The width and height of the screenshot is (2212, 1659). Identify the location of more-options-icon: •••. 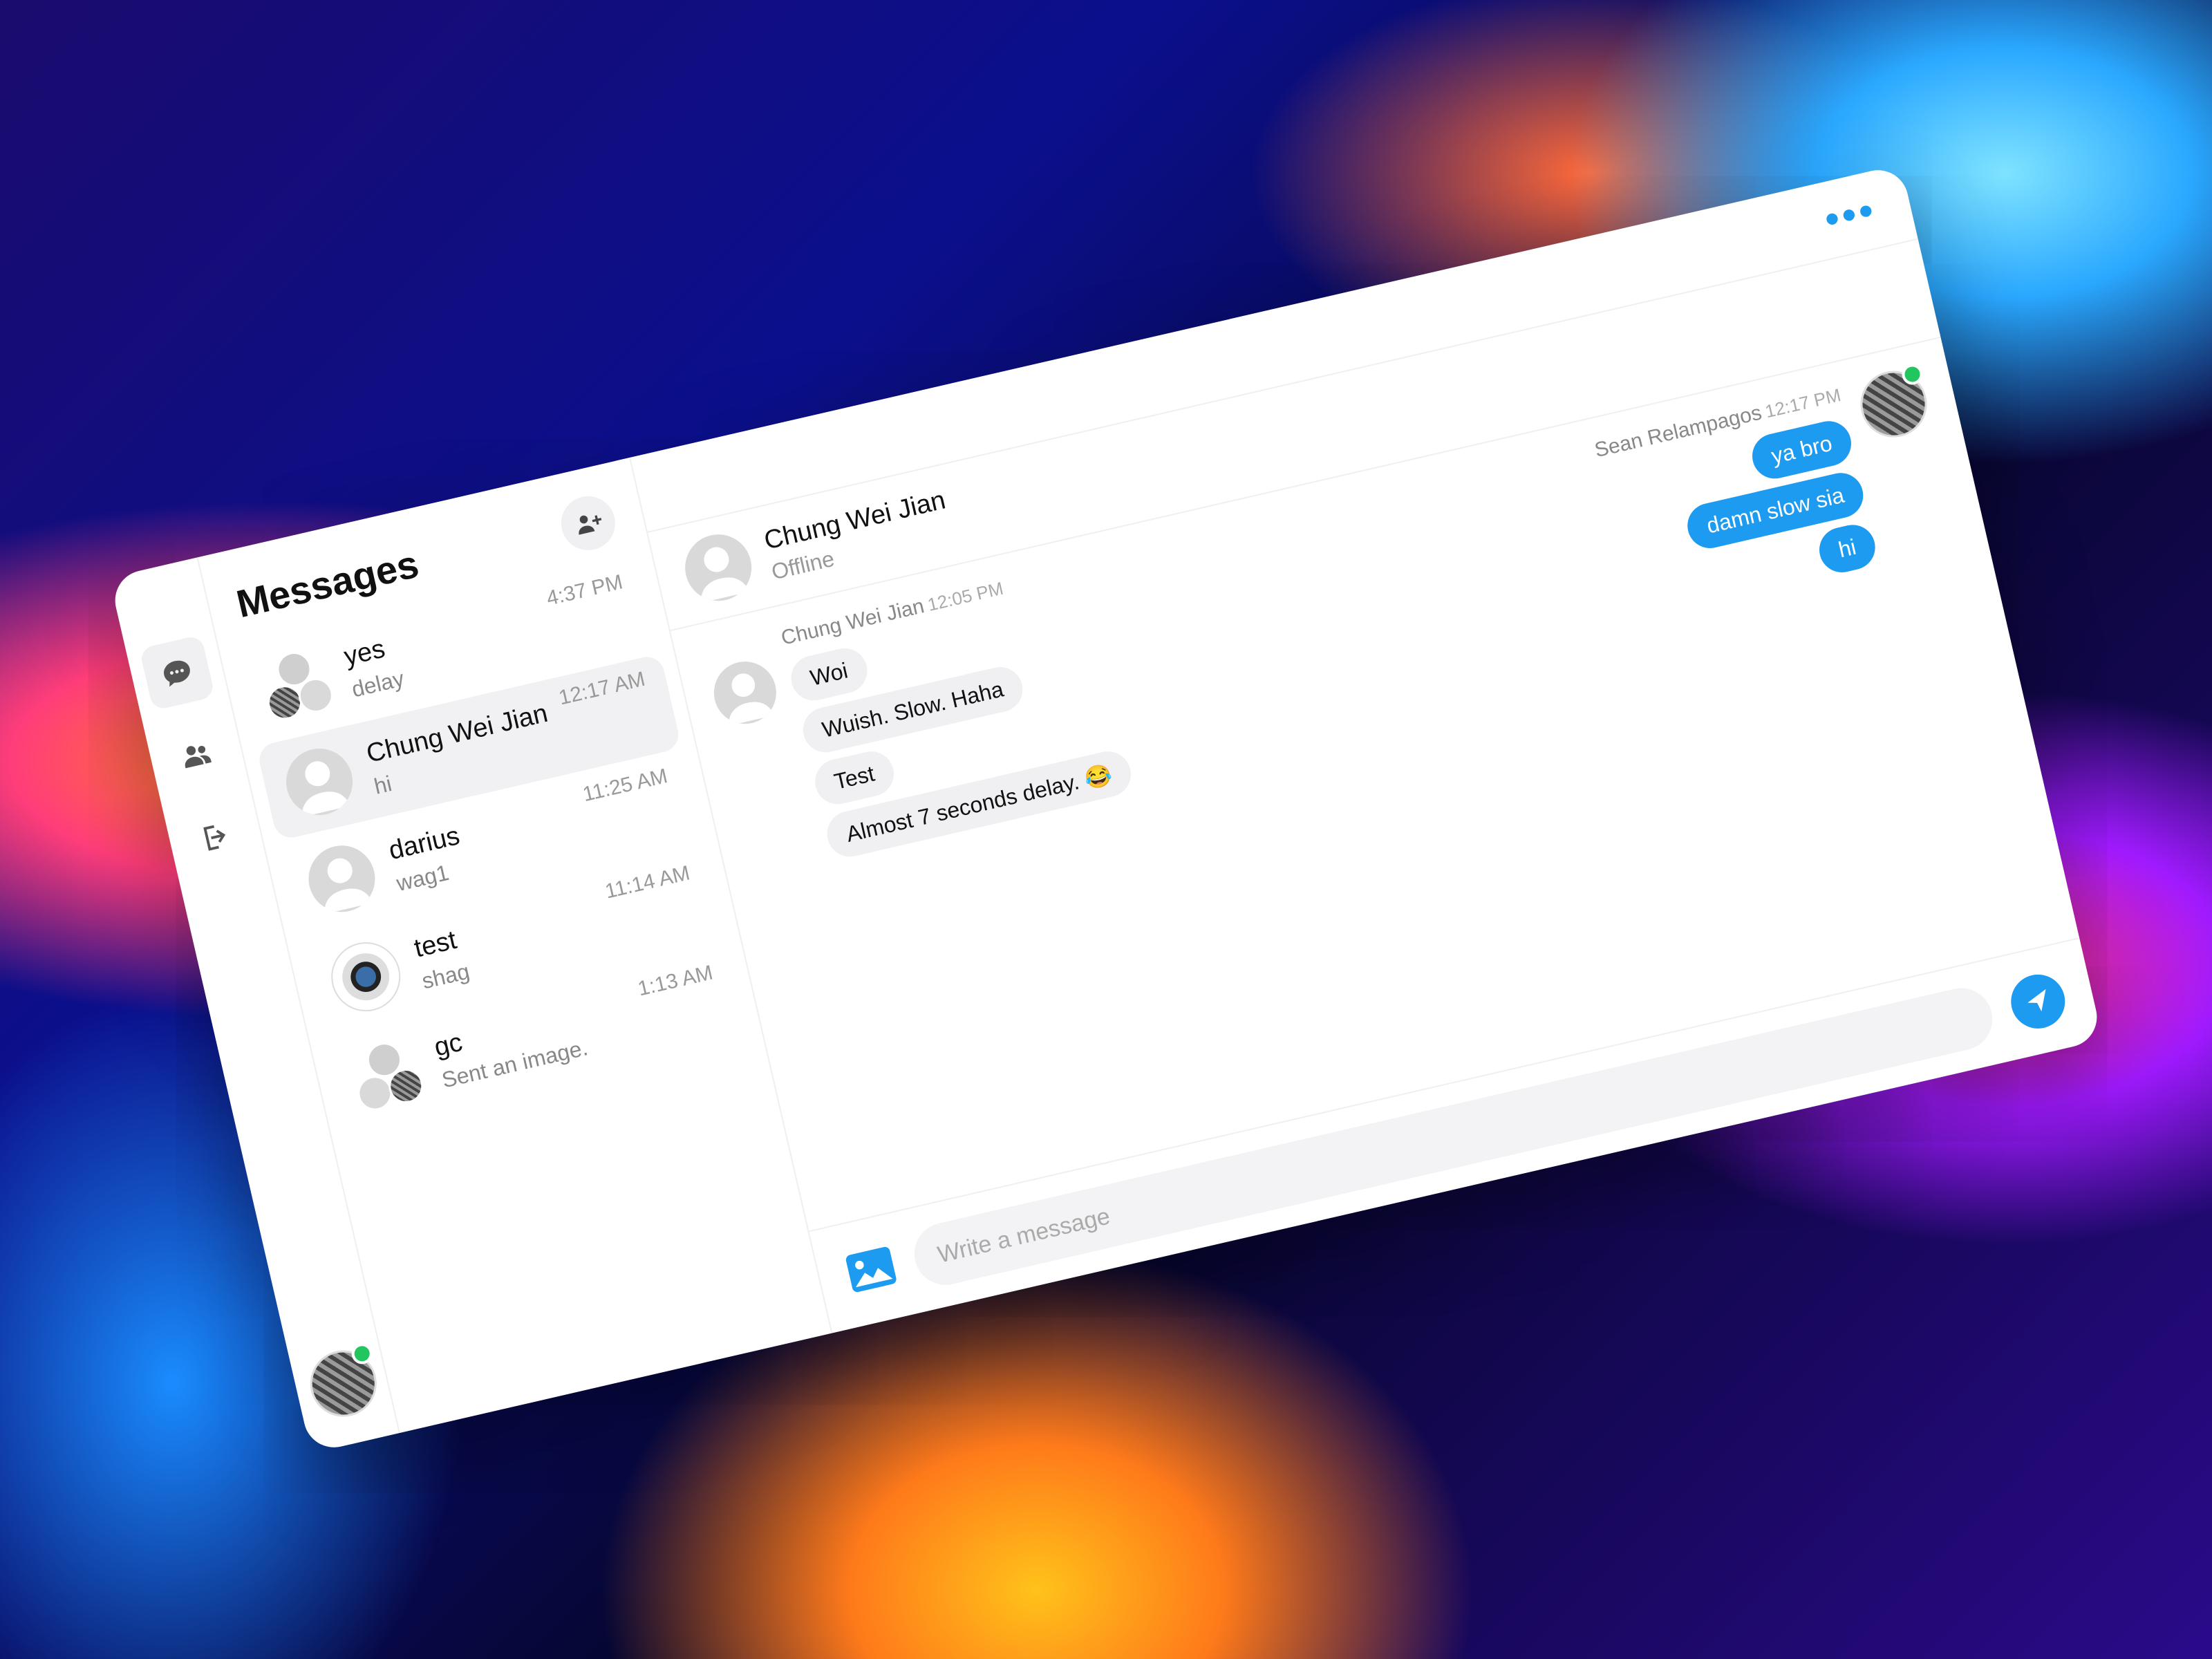
(1850, 215).